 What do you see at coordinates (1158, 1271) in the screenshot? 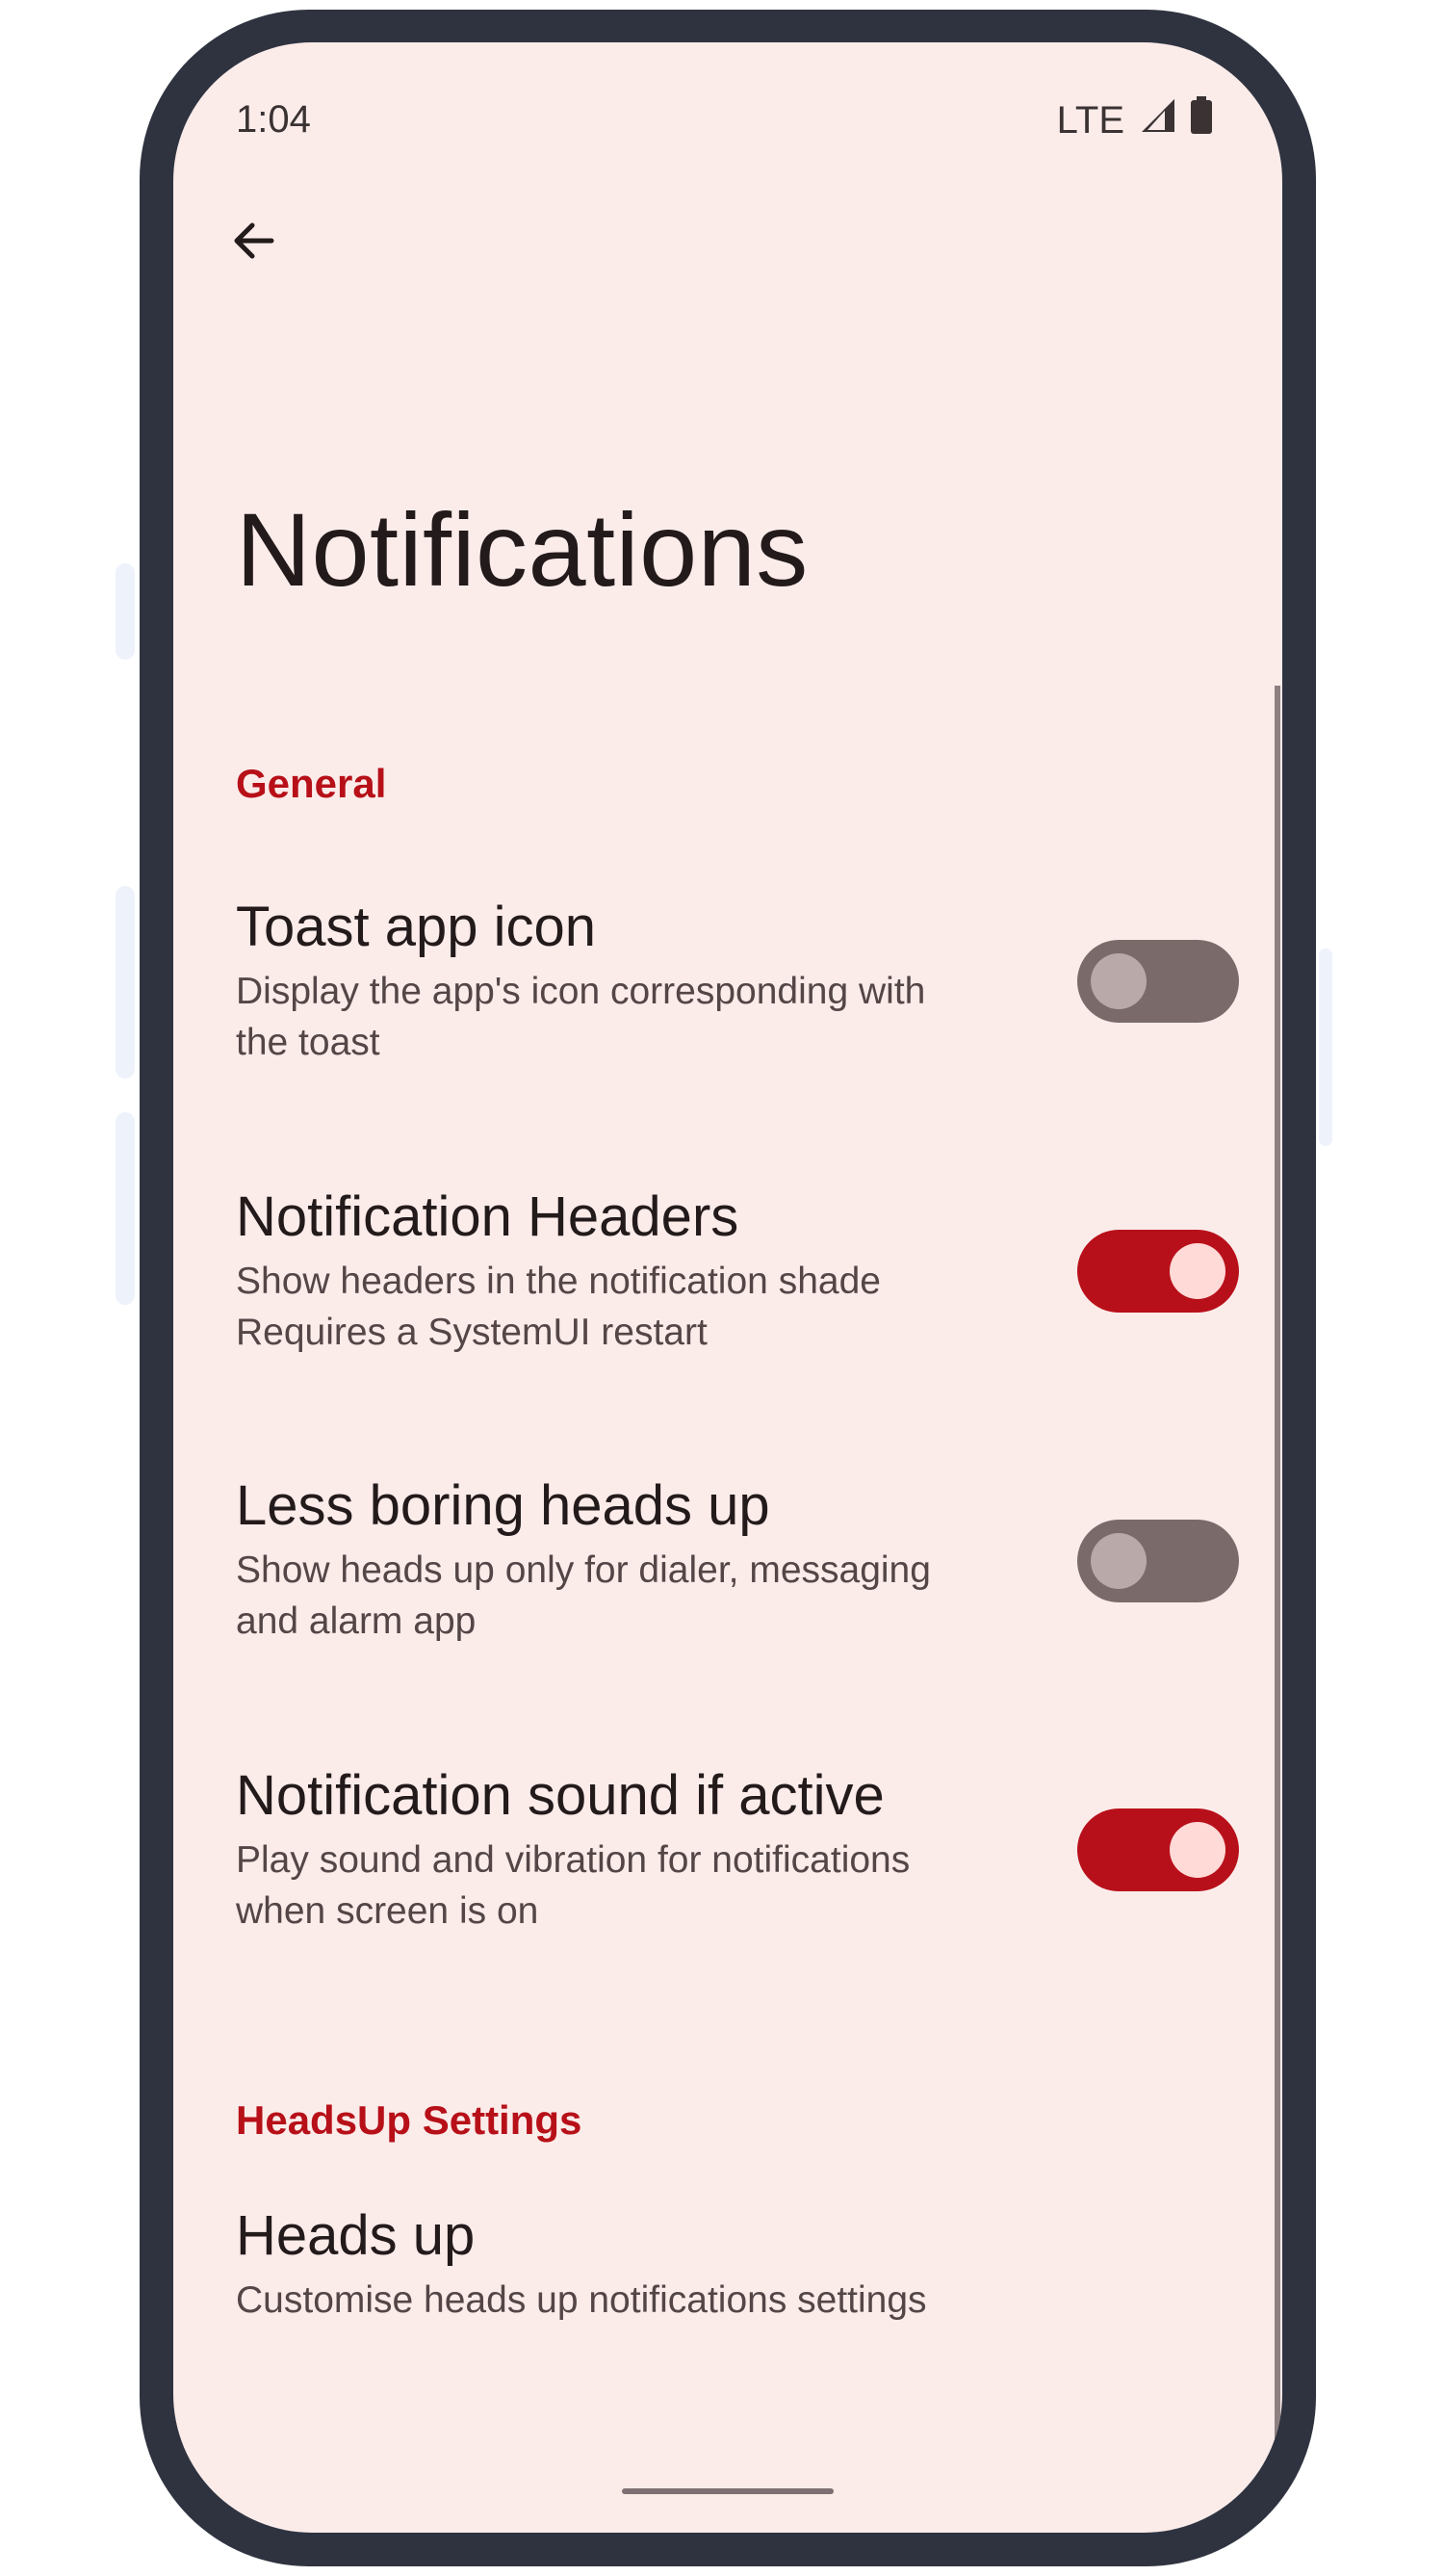
I see `notification-headers-toggle` at bounding box center [1158, 1271].